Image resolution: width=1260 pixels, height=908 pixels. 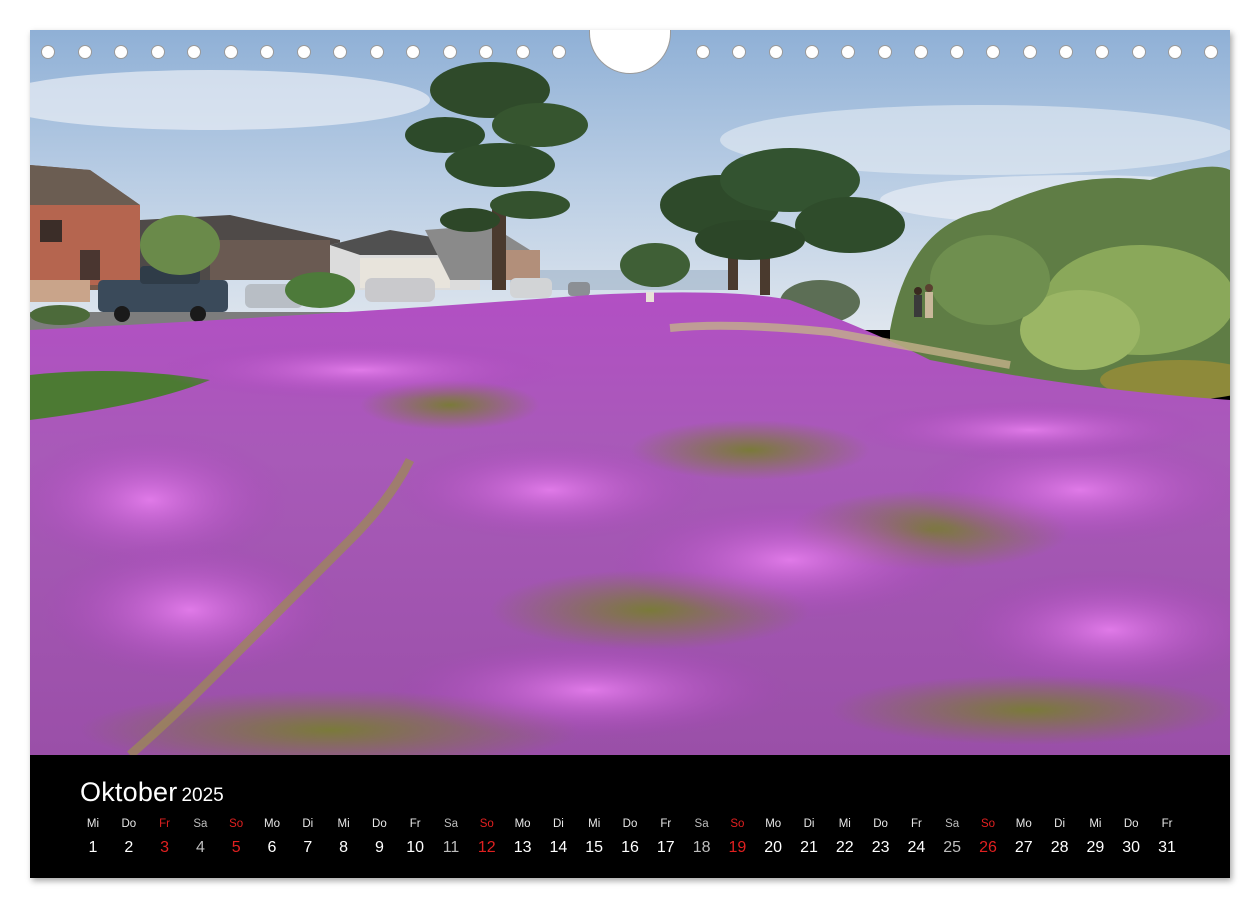 I want to click on day-number: 26, so click(x=988, y=847).